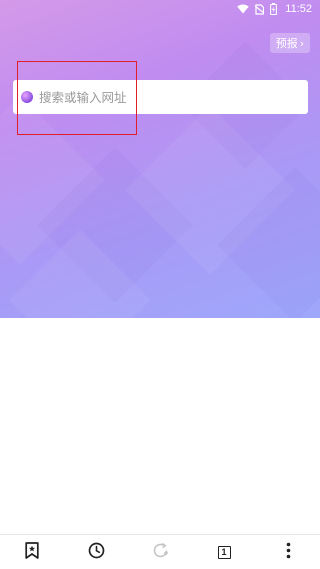 This screenshot has height=569, width=320. I want to click on clock-time: 11:52, so click(298, 9).